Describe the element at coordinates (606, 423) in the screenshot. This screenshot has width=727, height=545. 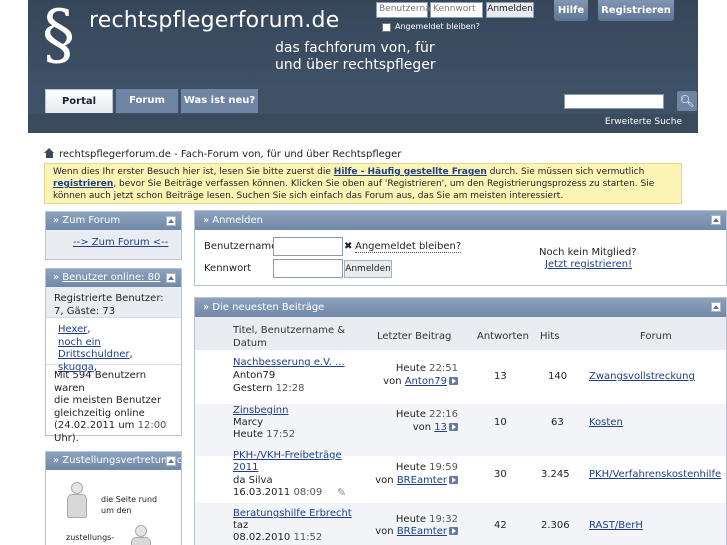
I see `forum-link: Kosten` at that location.